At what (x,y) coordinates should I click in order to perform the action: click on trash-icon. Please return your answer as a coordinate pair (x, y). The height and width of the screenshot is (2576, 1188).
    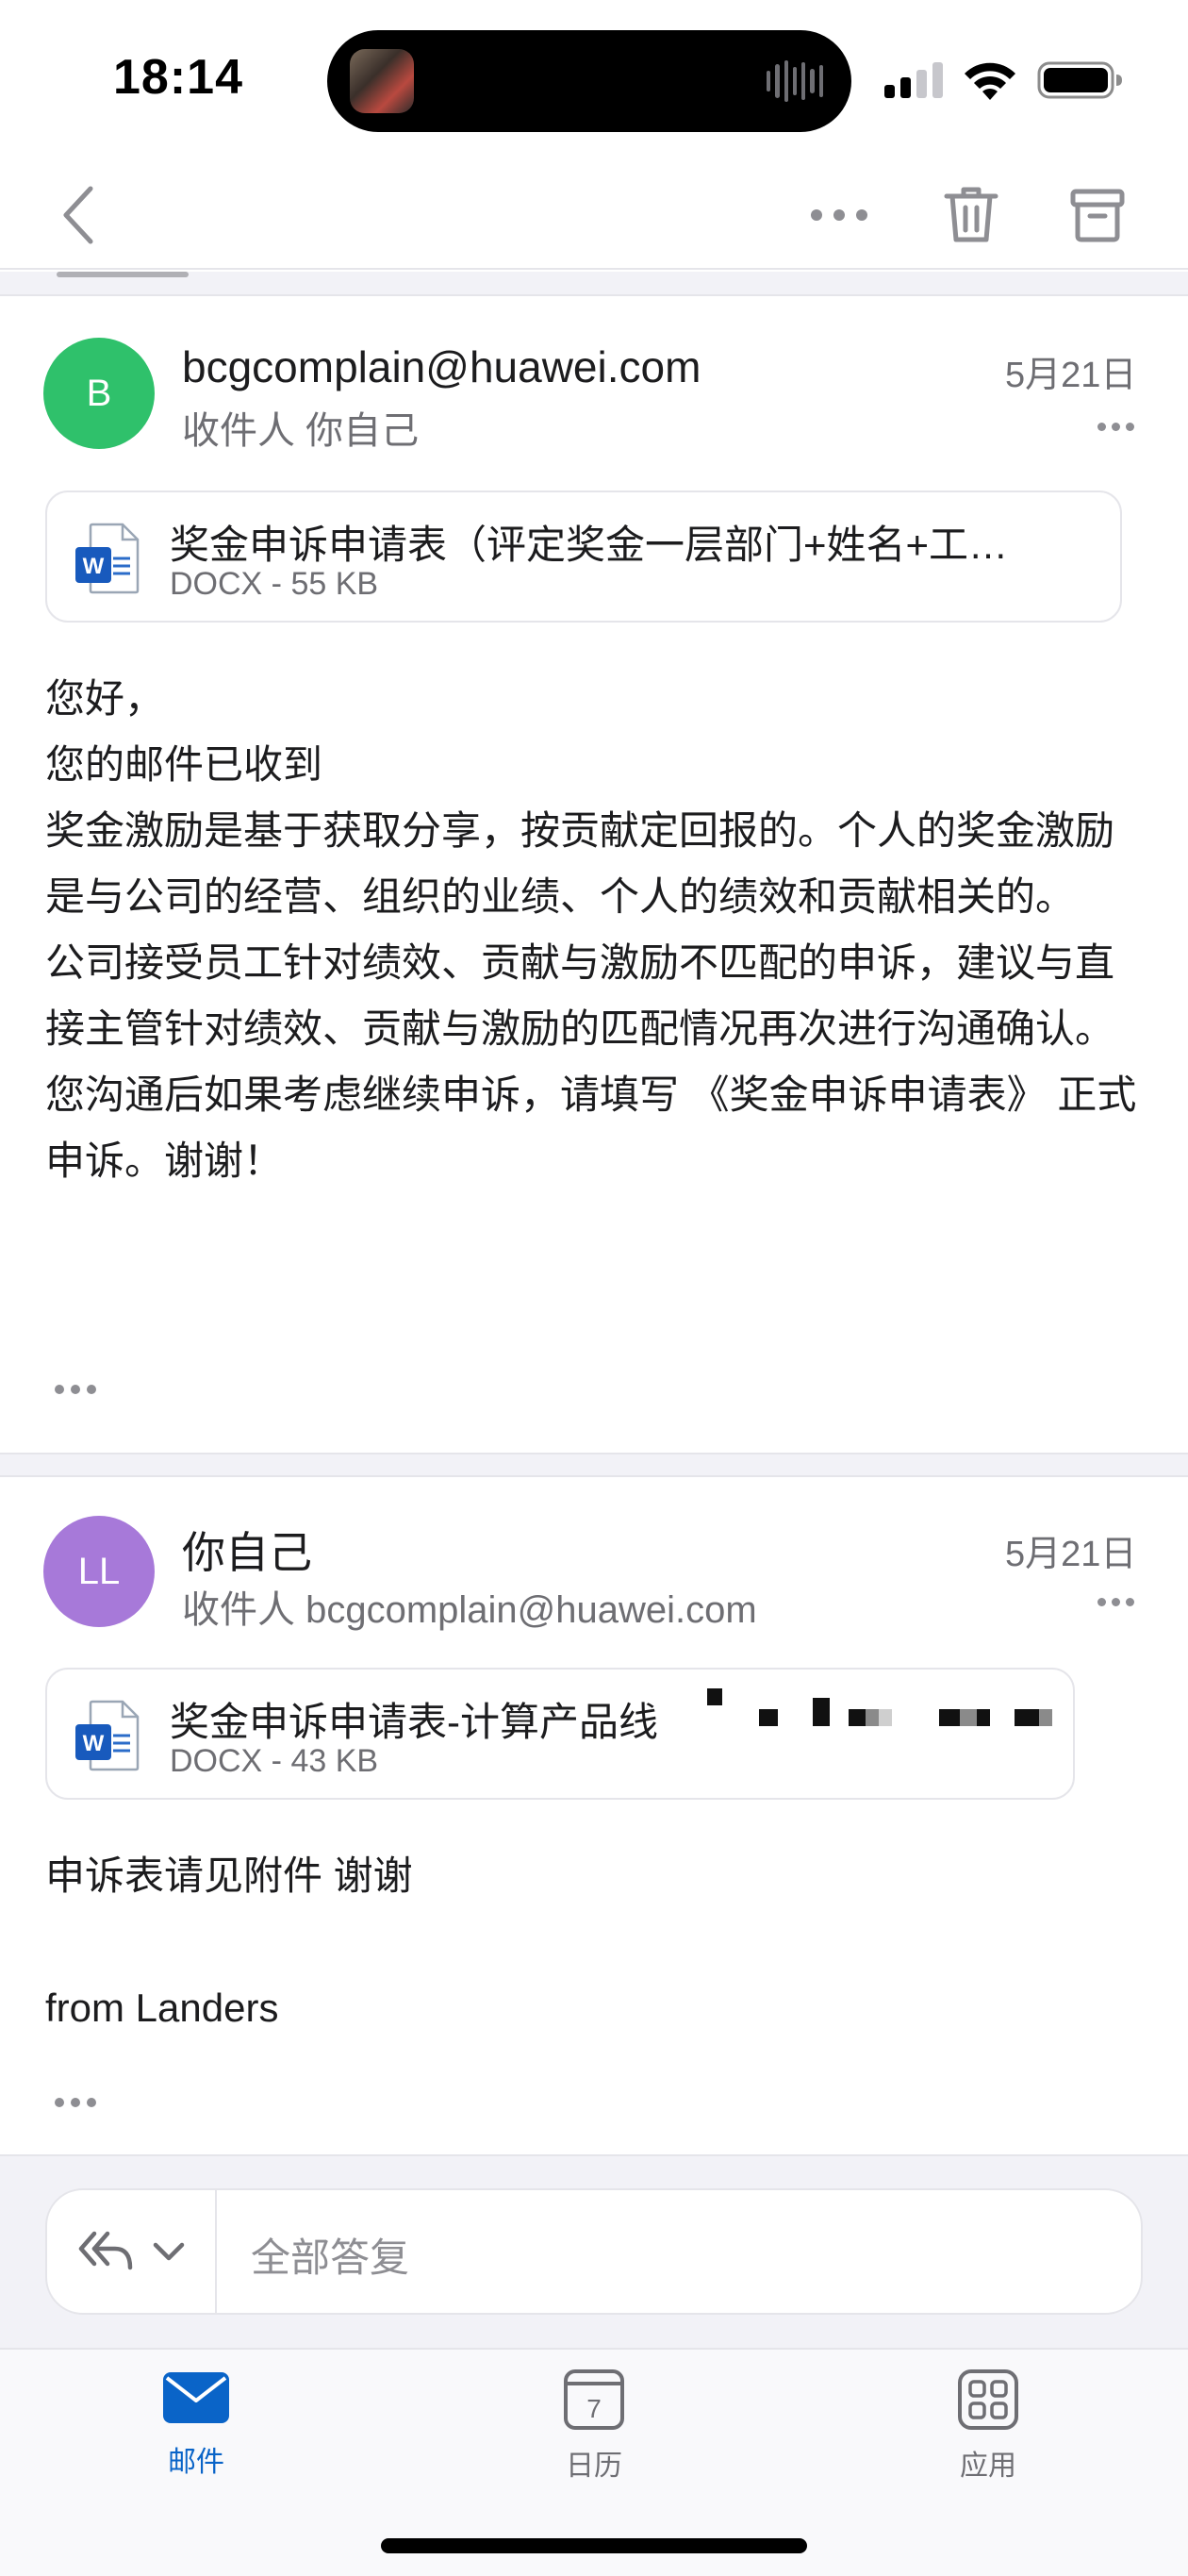
    Looking at the image, I should click on (971, 214).